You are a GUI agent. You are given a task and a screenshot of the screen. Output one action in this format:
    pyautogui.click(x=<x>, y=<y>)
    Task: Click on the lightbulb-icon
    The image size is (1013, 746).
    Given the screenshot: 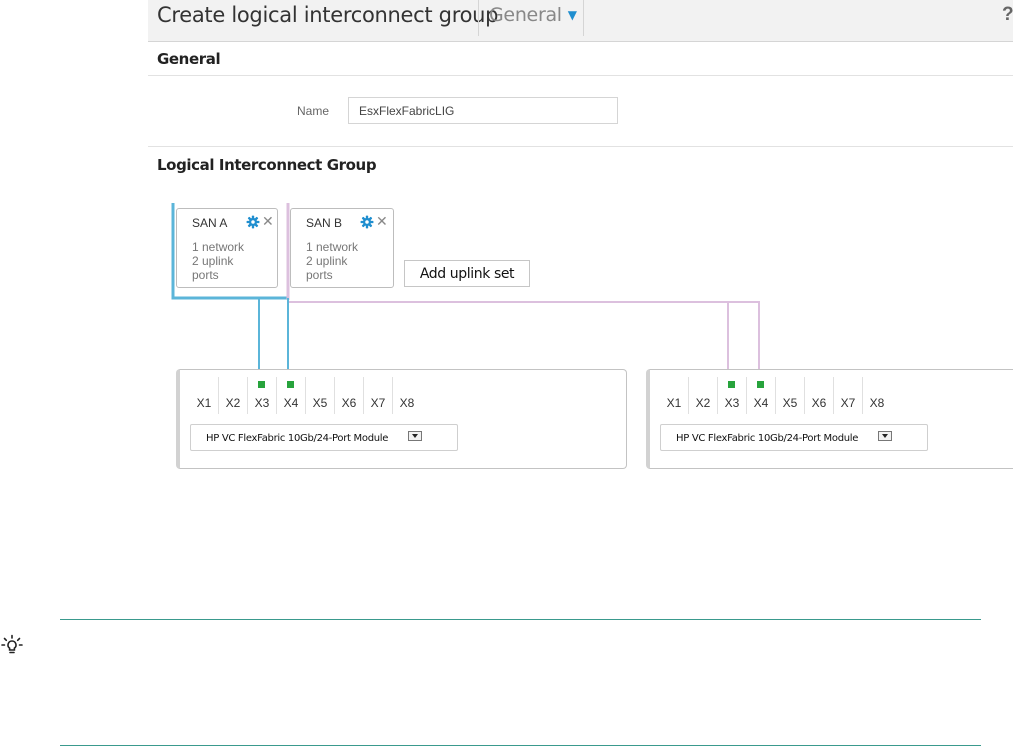 What is the action you would take?
    pyautogui.click(x=12, y=644)
    